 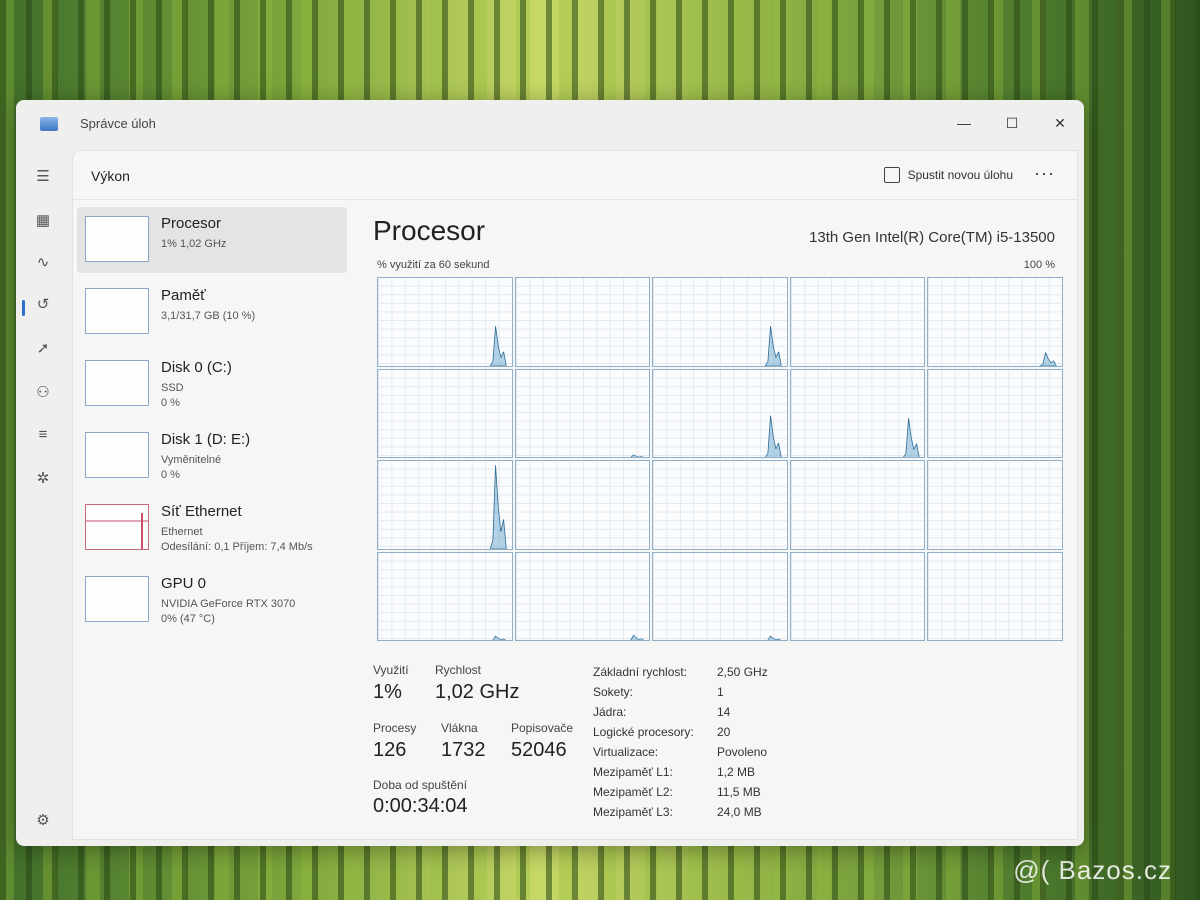 What do you see at coordinates (724, 732) in the screenshot?
I see `spec-value: 20` at bounding box center [724, 732].